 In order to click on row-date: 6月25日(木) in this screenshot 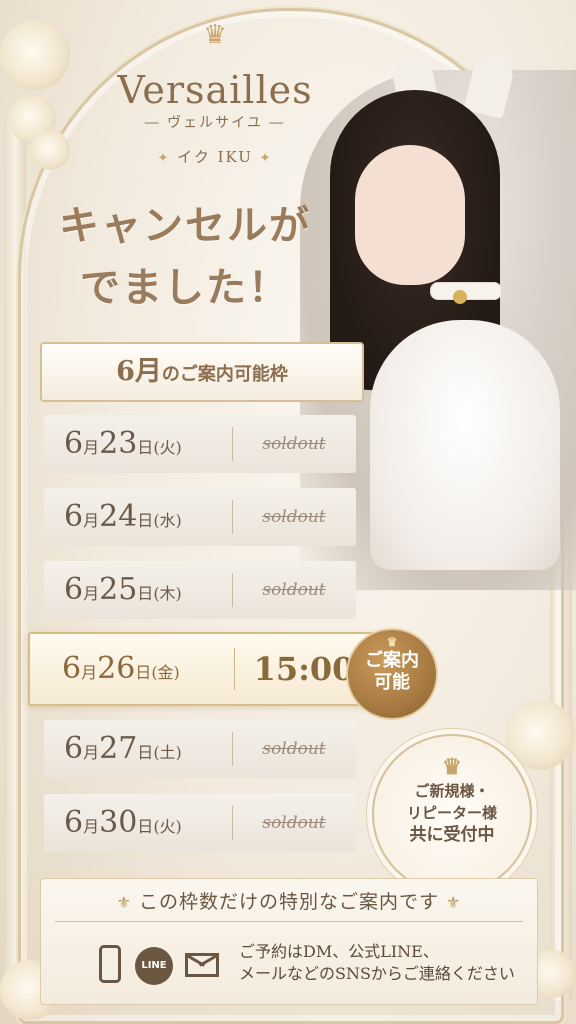, I will do `click(123, 589)`.